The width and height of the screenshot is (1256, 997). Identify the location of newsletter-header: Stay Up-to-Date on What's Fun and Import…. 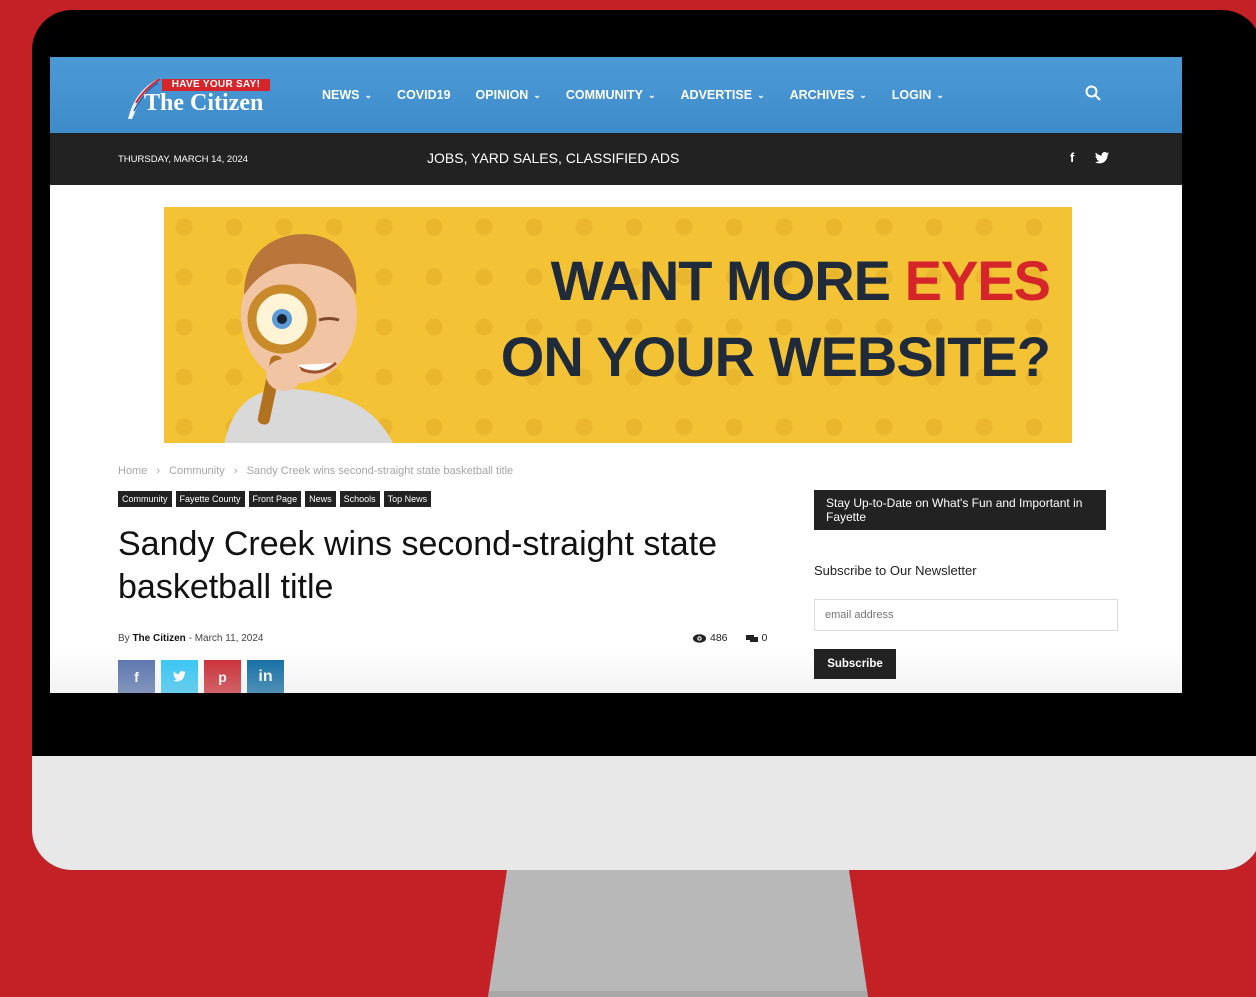
(960, 510).